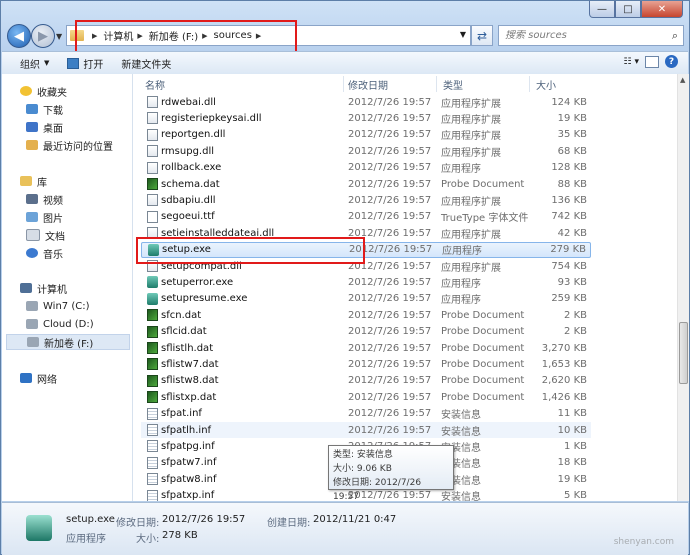 This screenshot has width=690, height=555. I want to click on search-input, so click(580, 35).